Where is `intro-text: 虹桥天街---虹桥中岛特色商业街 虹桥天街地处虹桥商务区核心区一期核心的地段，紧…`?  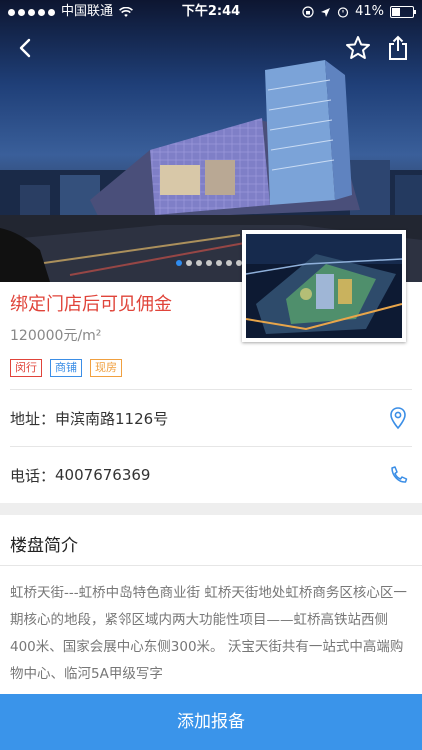 intro-text: 虹桥天街---虹桥中岛特色商业街 虹桥天街地处虹桥商务区核心区一期核心的地段，紧… is located at coordinates (208, 633).